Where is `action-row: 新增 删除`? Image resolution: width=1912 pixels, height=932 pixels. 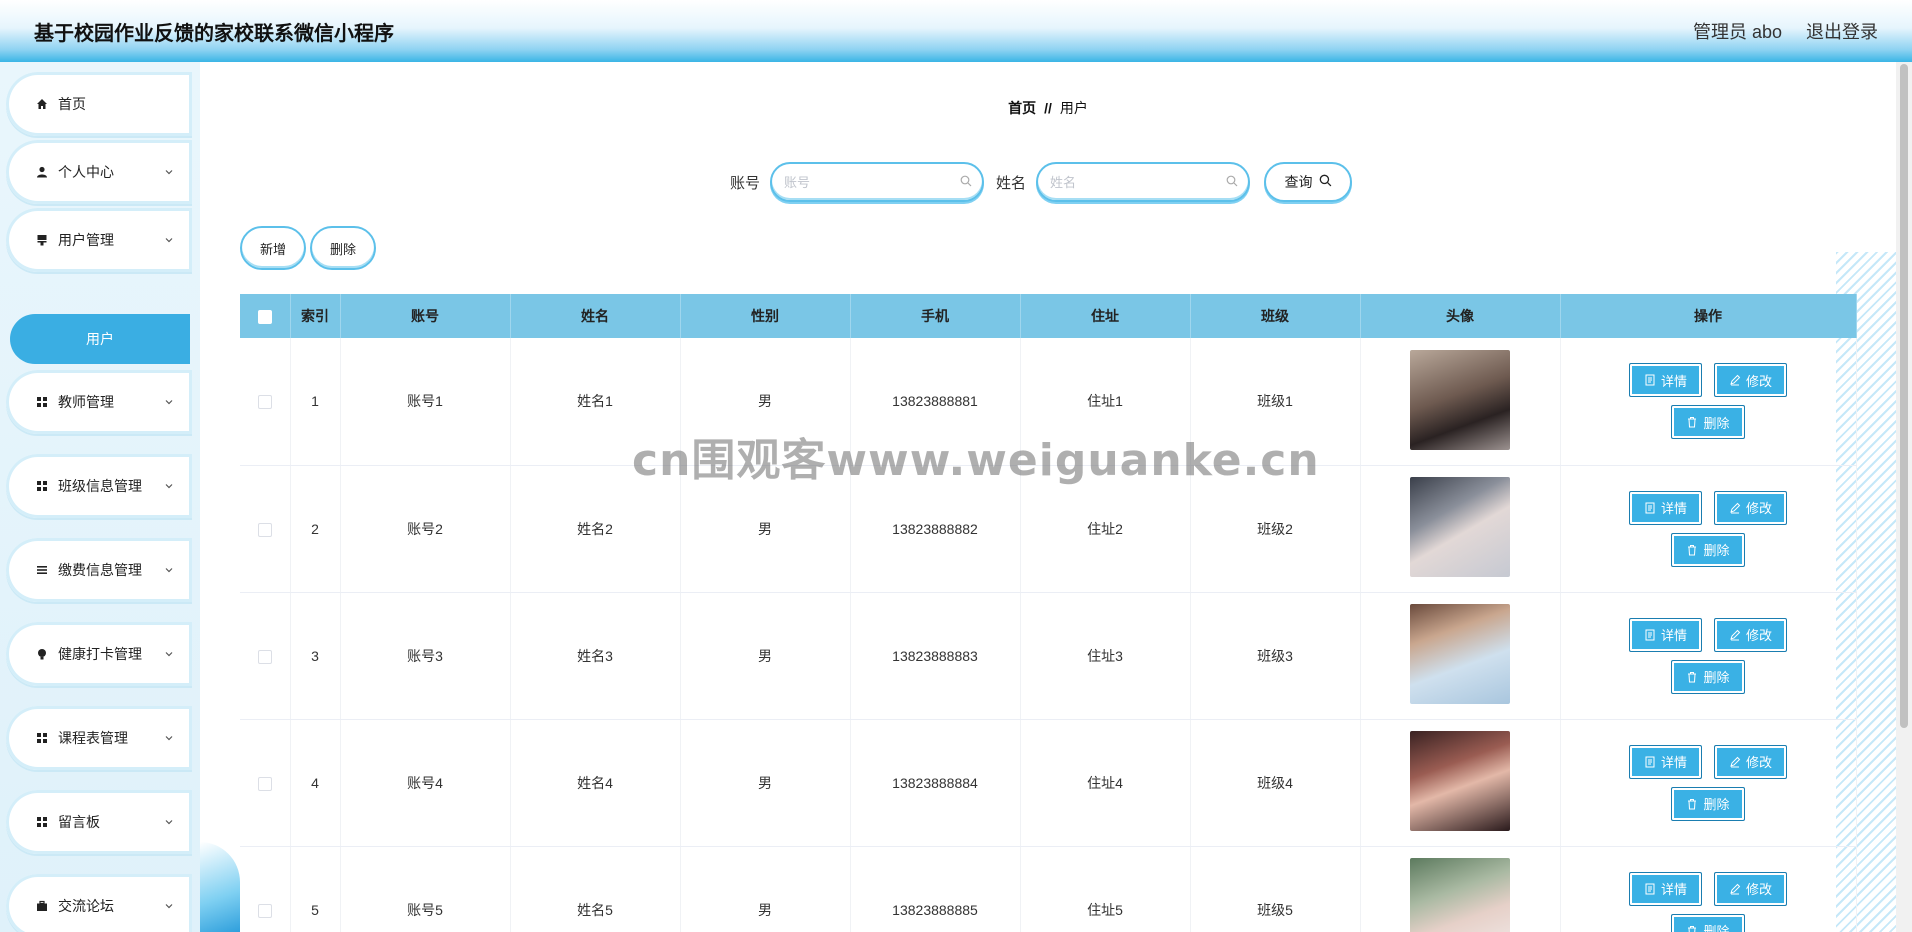
action-row: 新增 删除 is located at coordinates (308, 248).